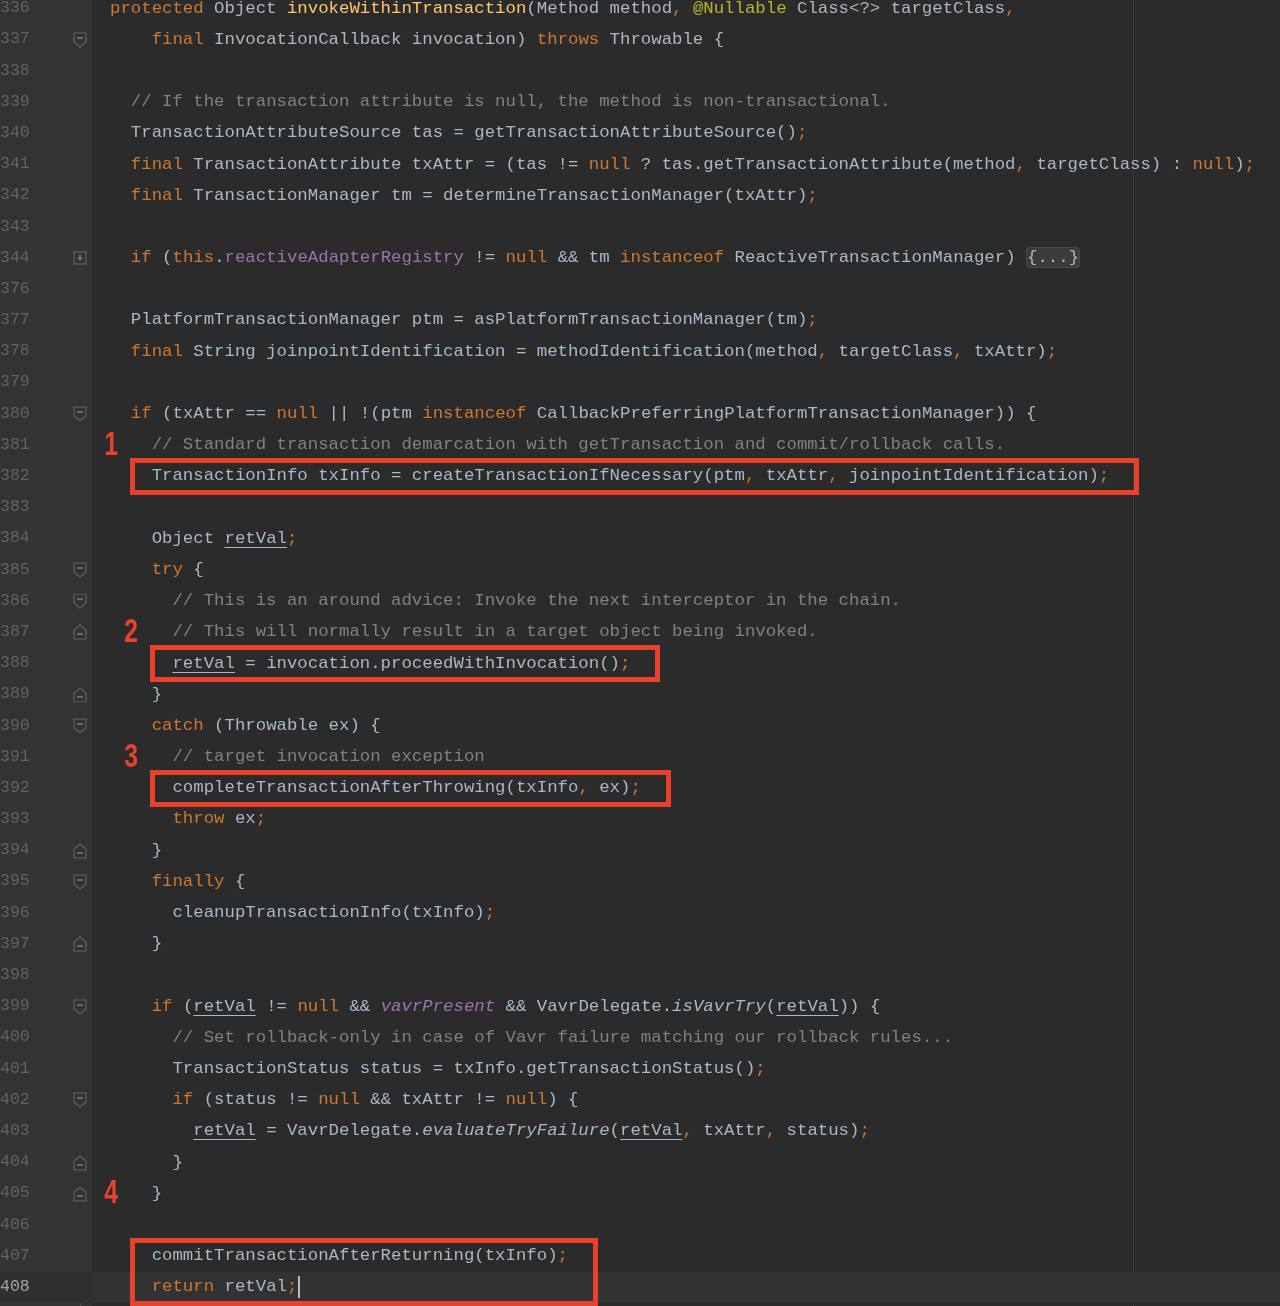 The image size is (1280, 1306). I want to click on code-line: retVal = VavrDelegate.evaluateTryFailure(retVal, txAttr, status);, so click(531, 1131).